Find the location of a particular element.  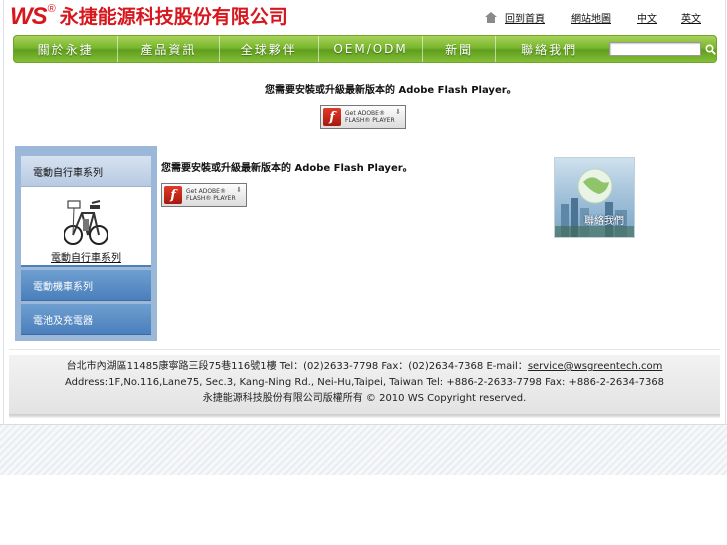

link-sitemap: 網站地圖 is located at coordinates (591, 17).